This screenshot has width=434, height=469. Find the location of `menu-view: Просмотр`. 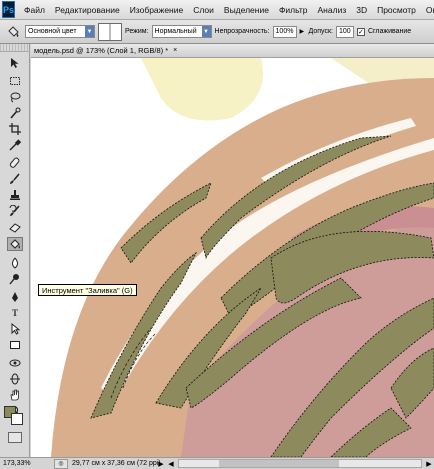

menu-view: Просмотр is located at coordinates (396, 10).